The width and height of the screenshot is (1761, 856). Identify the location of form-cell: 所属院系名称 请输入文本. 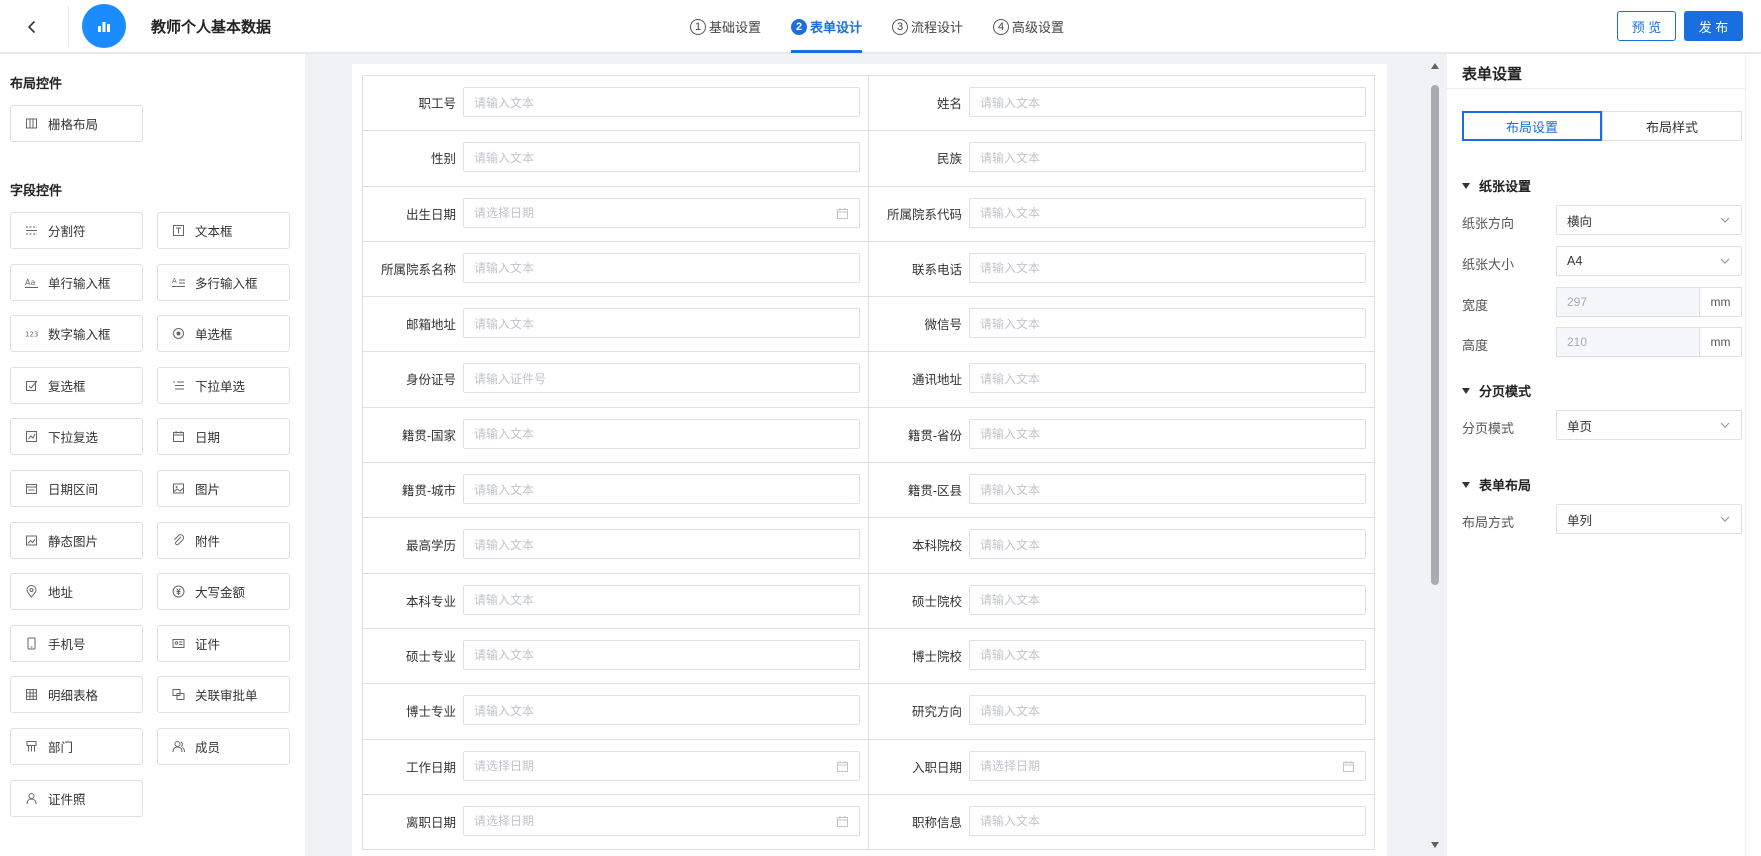
(616, 269).